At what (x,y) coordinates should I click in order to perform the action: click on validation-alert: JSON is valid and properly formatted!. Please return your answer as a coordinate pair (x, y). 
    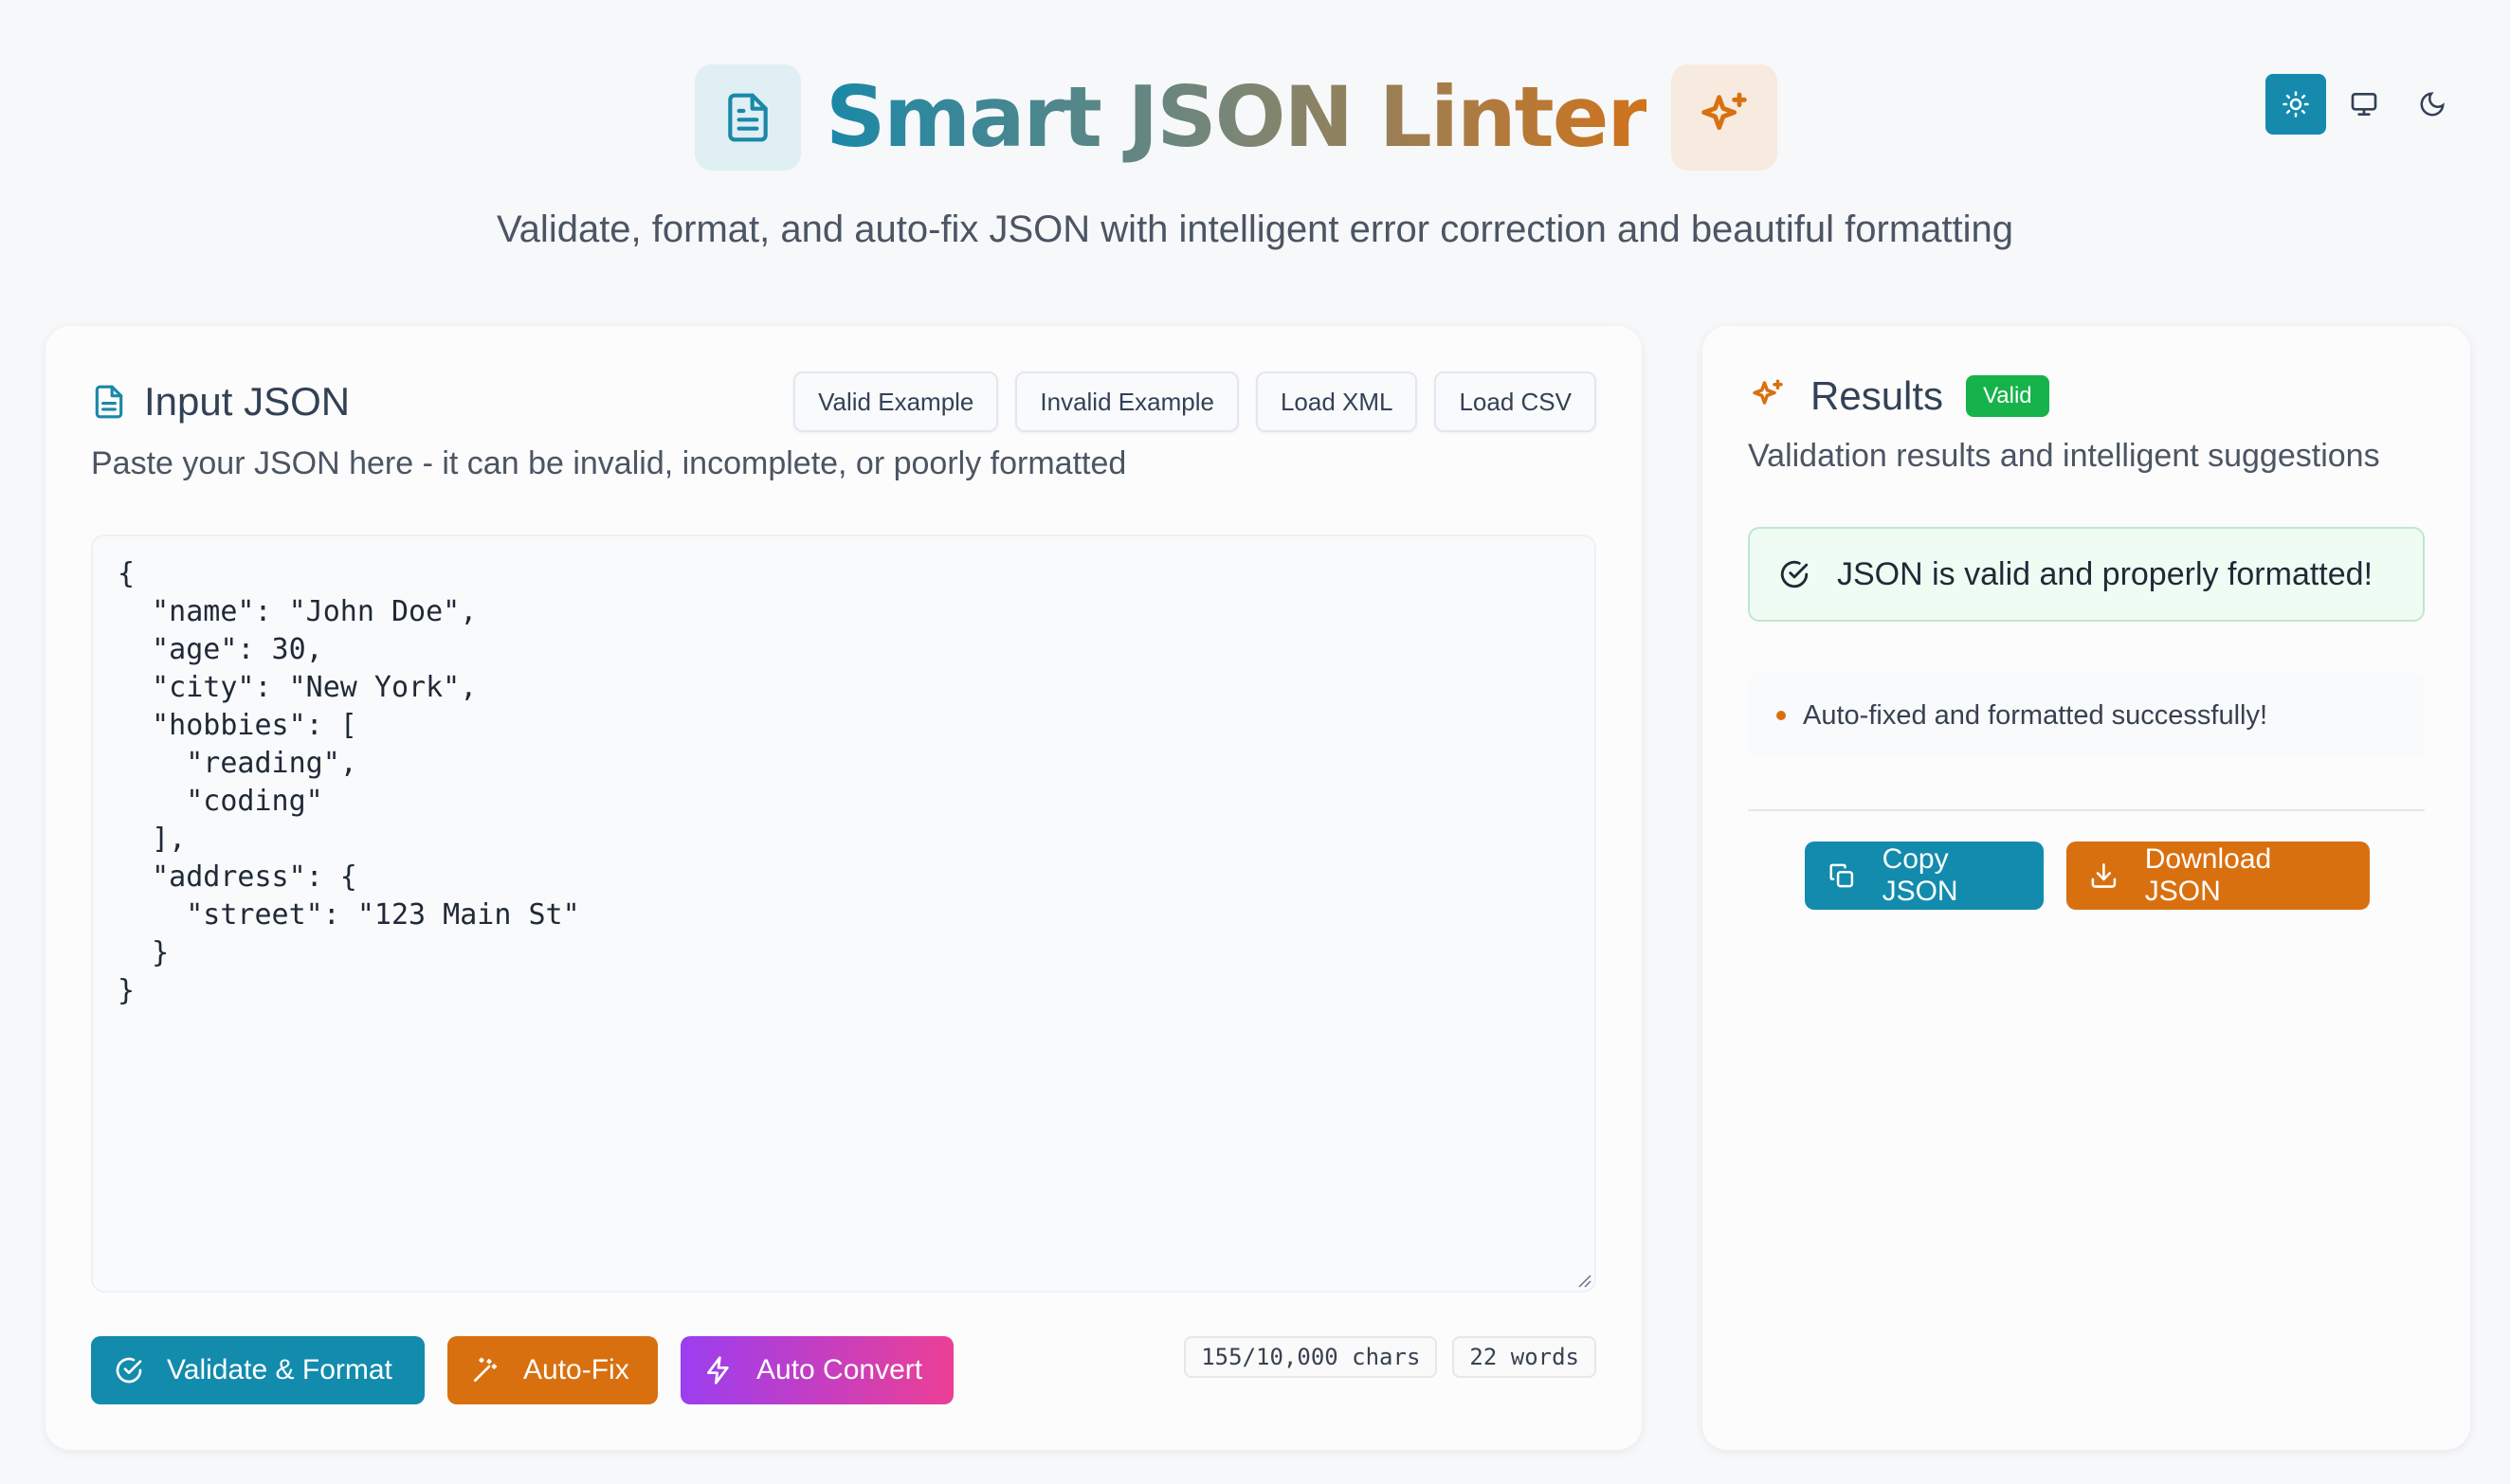
    Looking at the image, I should click on (2086, 574).